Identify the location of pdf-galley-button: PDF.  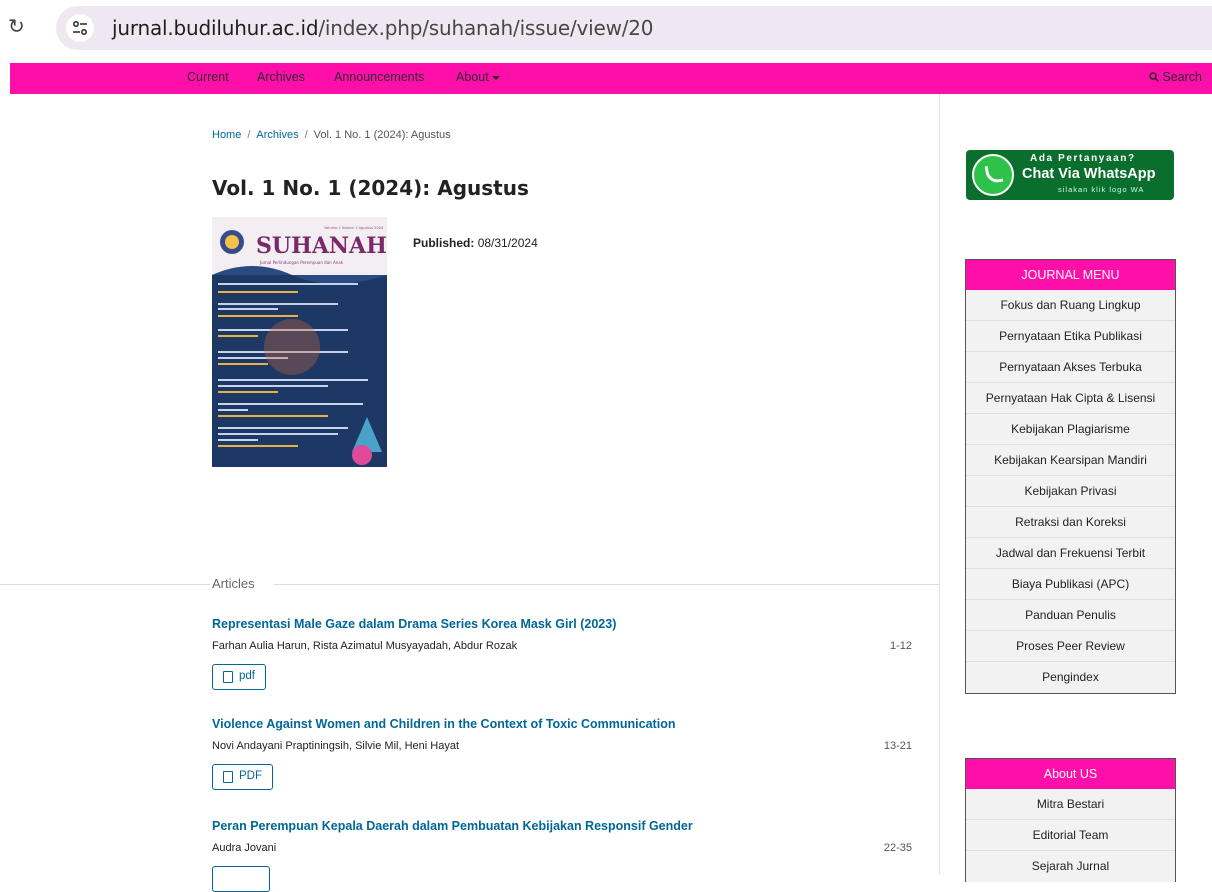
(242, 777).